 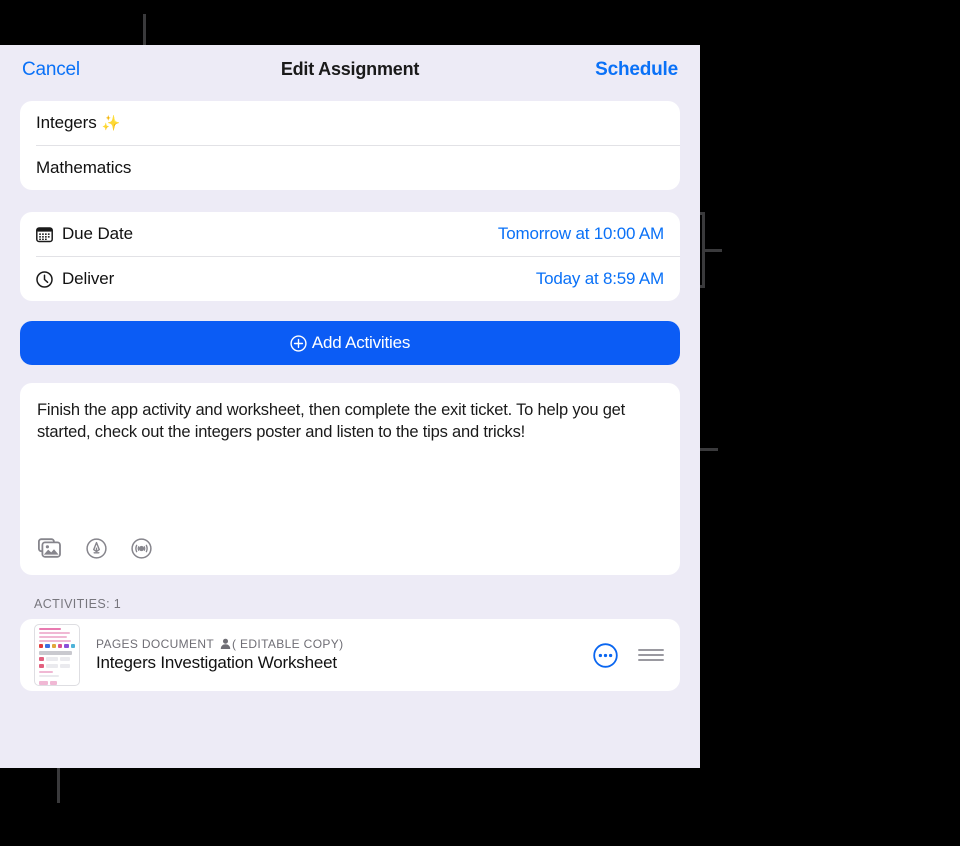 What do you see at coordinates (651, 655) in the screenshot?
I see `reorder-handle-icon` at bounding box center [651, 655].